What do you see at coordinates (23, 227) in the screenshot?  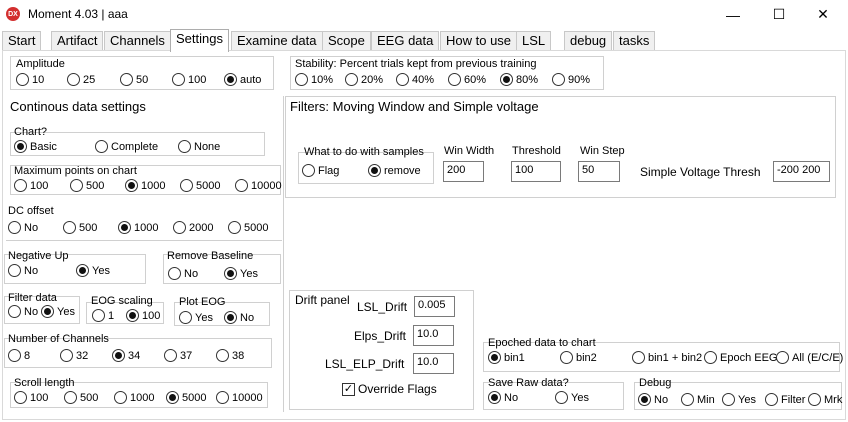 I see `dc-offset-radio-no: No` at bounding box center [23, 227].